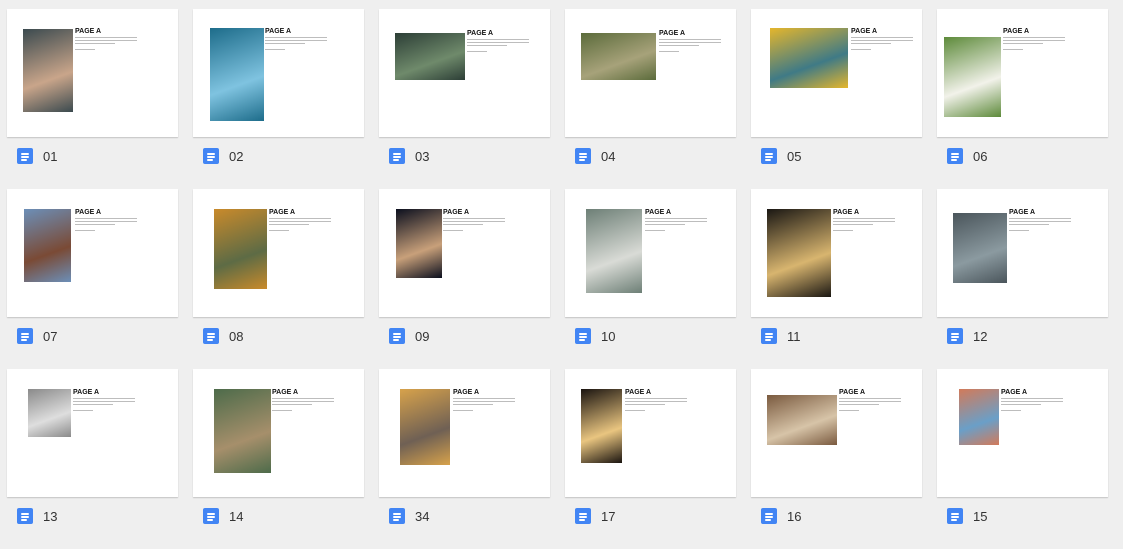 The height and width of the screenshot is (549, 1123). Describe the element at coordinates (278, 518) in the screenshot. I see `document-footer: 14` at that location.